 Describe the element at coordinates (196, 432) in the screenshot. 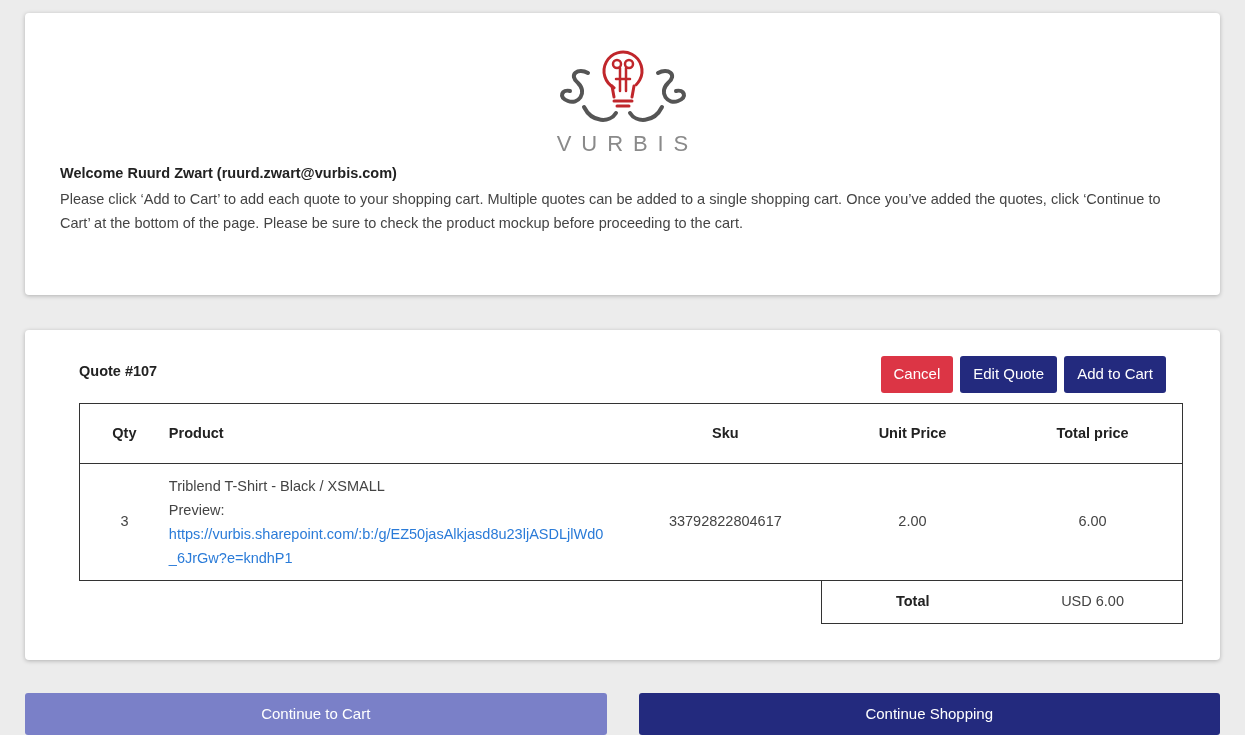

I see `column-header: Product` at that location.